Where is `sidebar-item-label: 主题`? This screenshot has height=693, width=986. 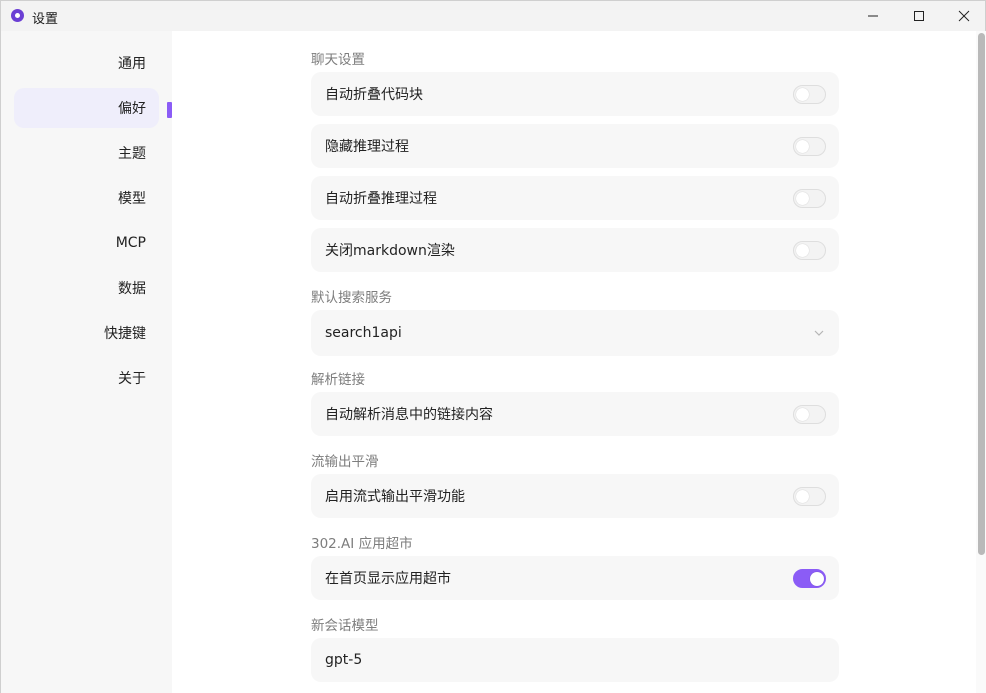
sidebar-item-label: 主题 is located at coordinates (132, 154).